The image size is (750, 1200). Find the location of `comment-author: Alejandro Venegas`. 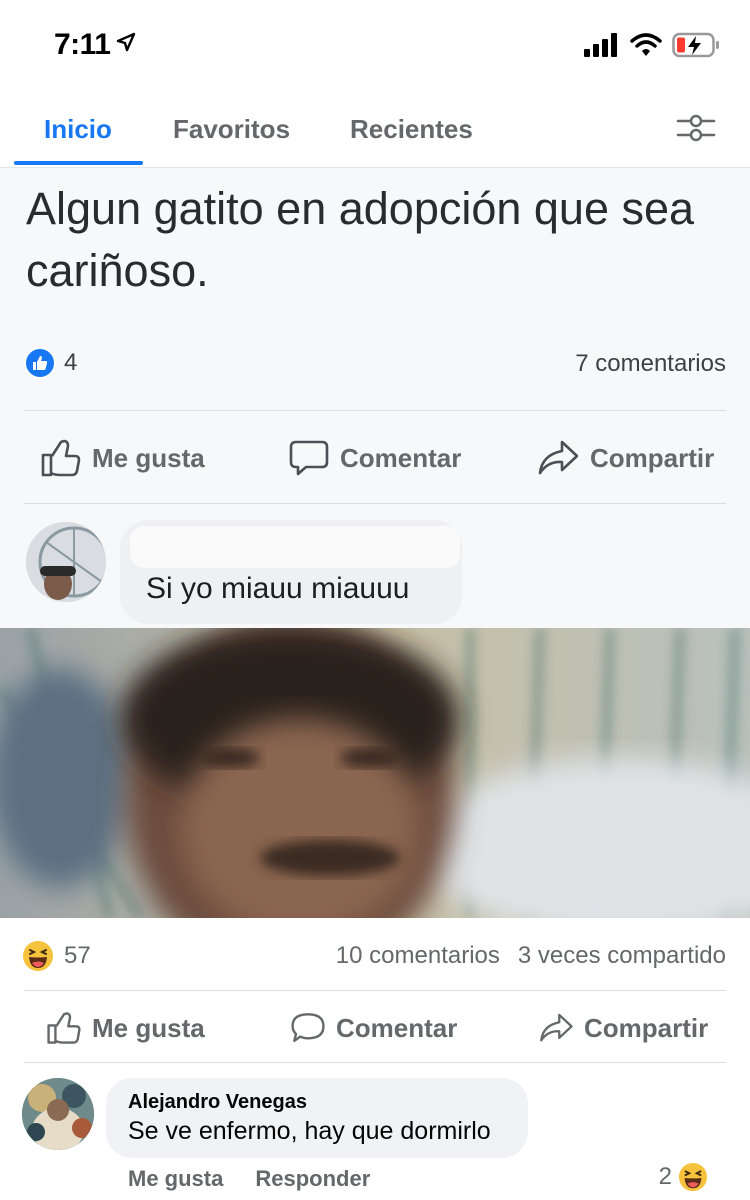

comment-author: Alejandro Venegas is located at coordinates (217, 1102).